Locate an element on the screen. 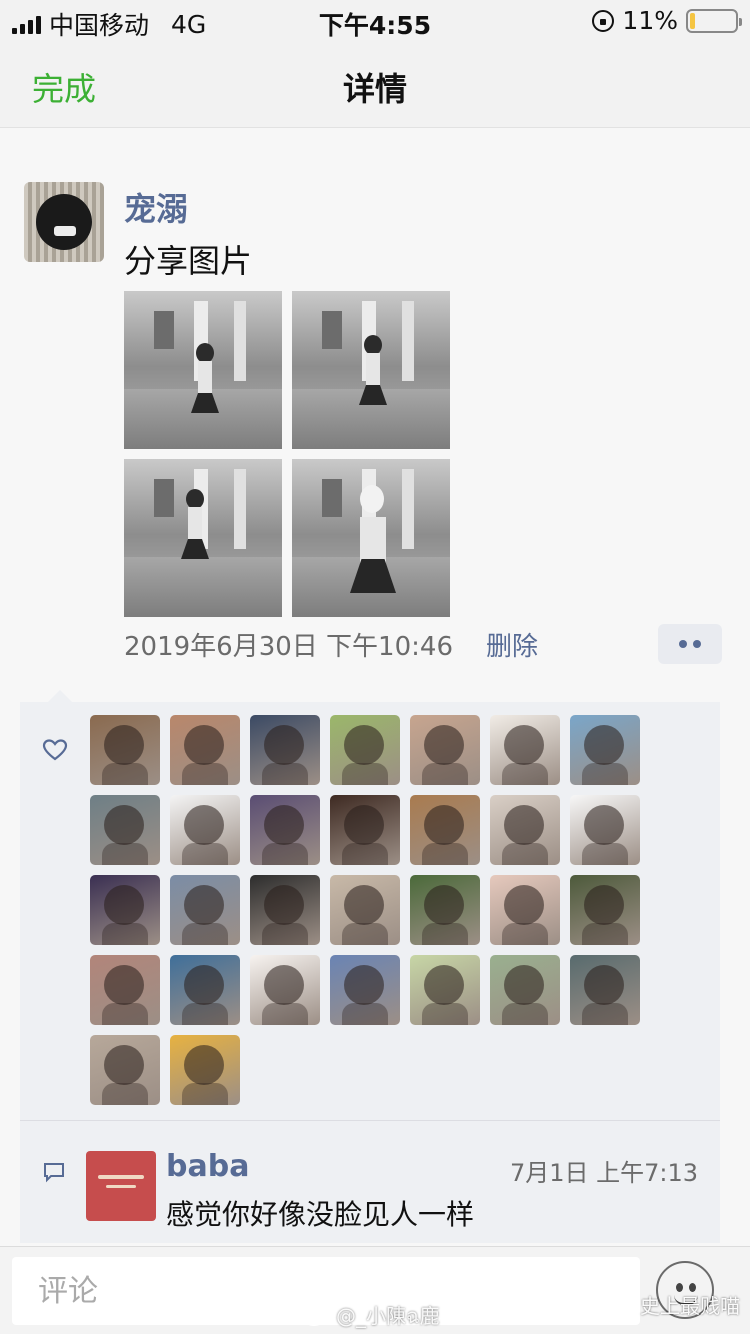 The height and width of the screenshot is (1334, 750). author-avatar is located at coordinates (64, 222).